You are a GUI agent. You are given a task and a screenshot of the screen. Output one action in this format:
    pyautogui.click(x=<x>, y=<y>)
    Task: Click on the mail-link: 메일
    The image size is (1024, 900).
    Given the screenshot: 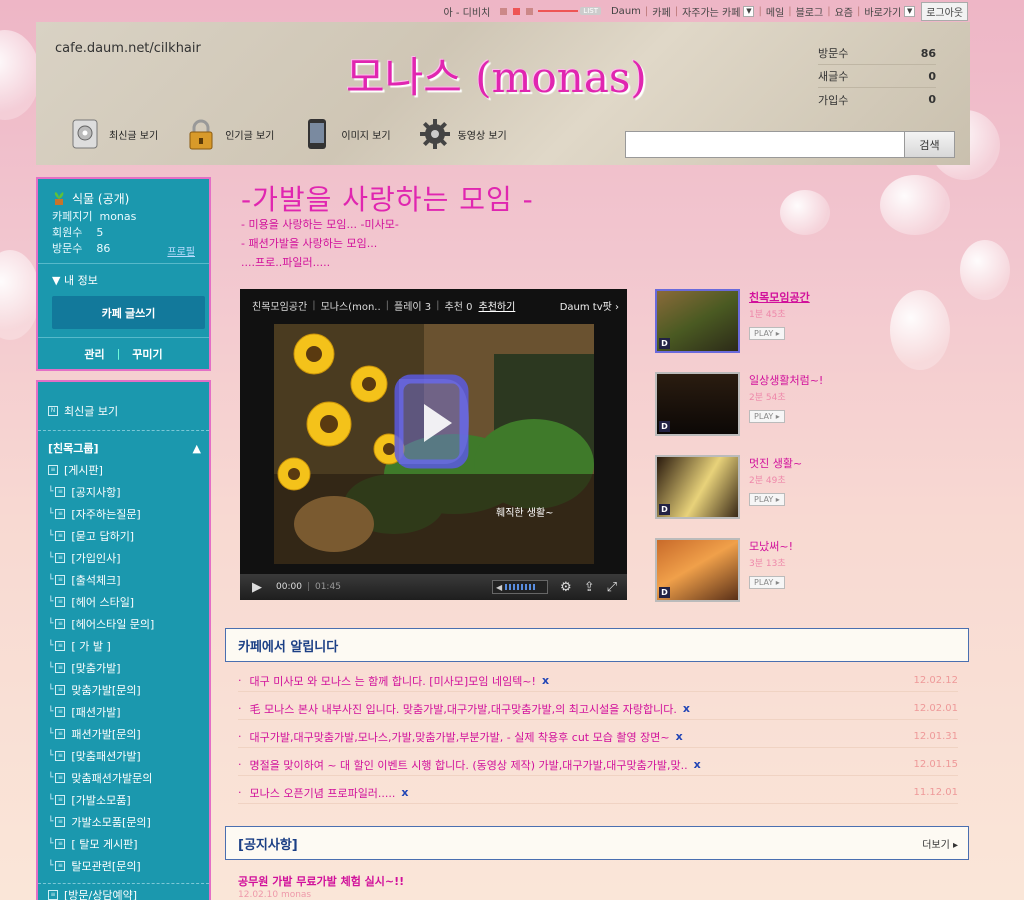 What is the action you would take?
    pyautogui.click(x=775, y=11)
    